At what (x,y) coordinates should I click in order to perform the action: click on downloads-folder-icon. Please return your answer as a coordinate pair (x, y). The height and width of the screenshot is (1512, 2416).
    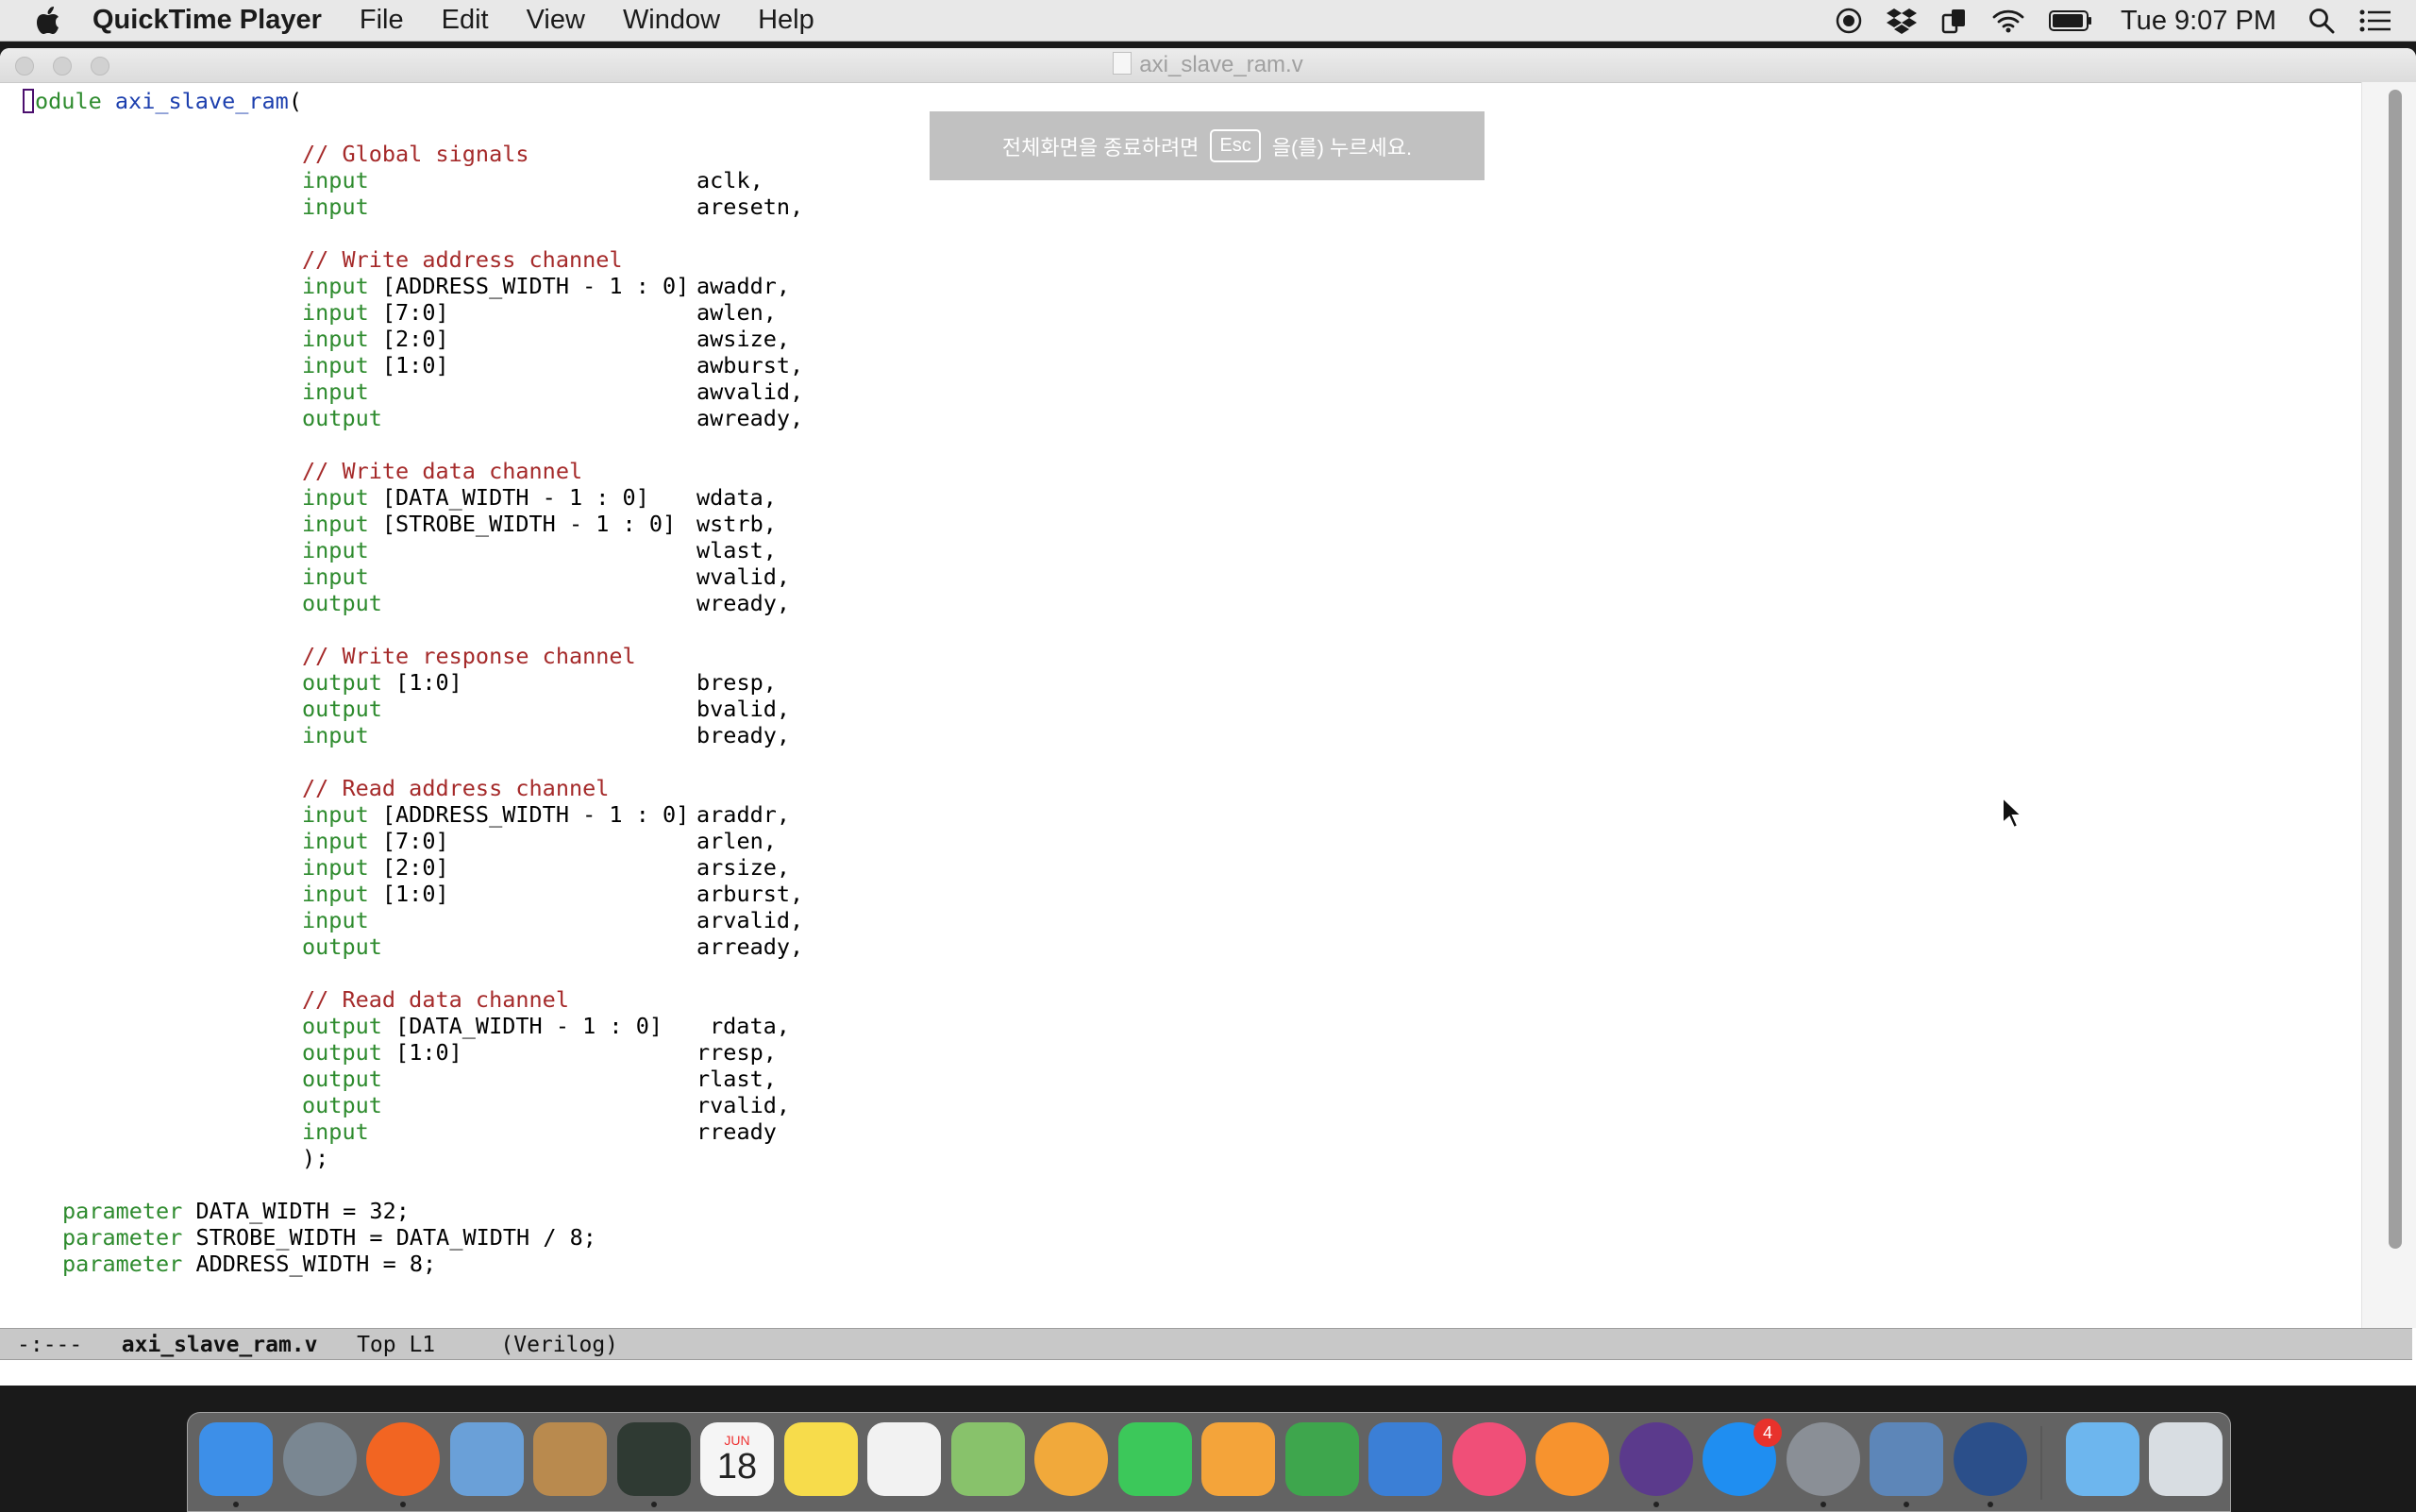
    Looking at the image, I should click on (2103, 1459).